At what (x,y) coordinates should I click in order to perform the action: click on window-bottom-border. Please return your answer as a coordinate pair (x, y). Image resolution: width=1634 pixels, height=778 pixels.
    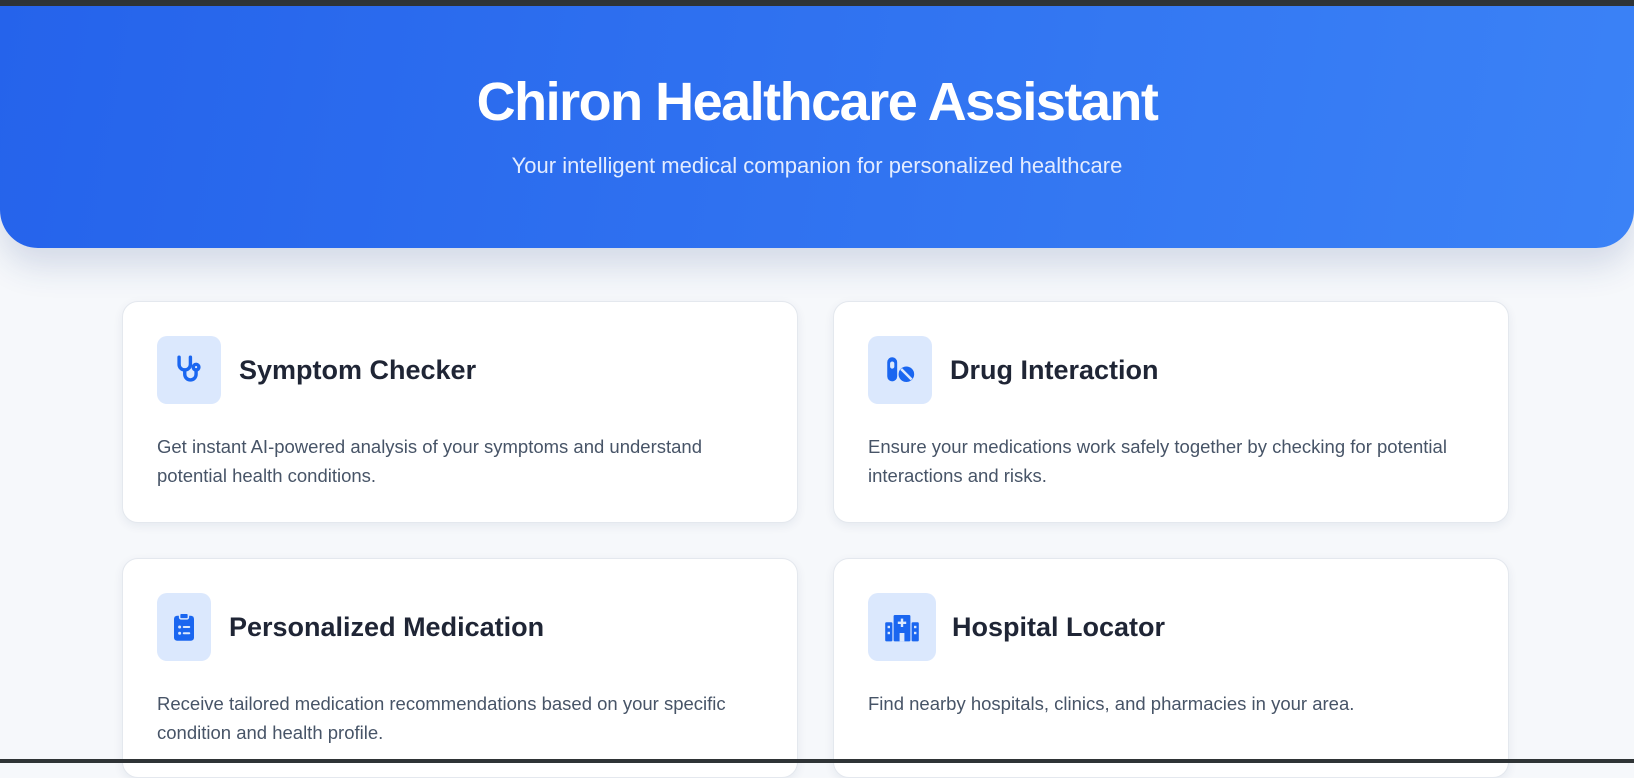
    Looking at the image, I should click on (817, 761).